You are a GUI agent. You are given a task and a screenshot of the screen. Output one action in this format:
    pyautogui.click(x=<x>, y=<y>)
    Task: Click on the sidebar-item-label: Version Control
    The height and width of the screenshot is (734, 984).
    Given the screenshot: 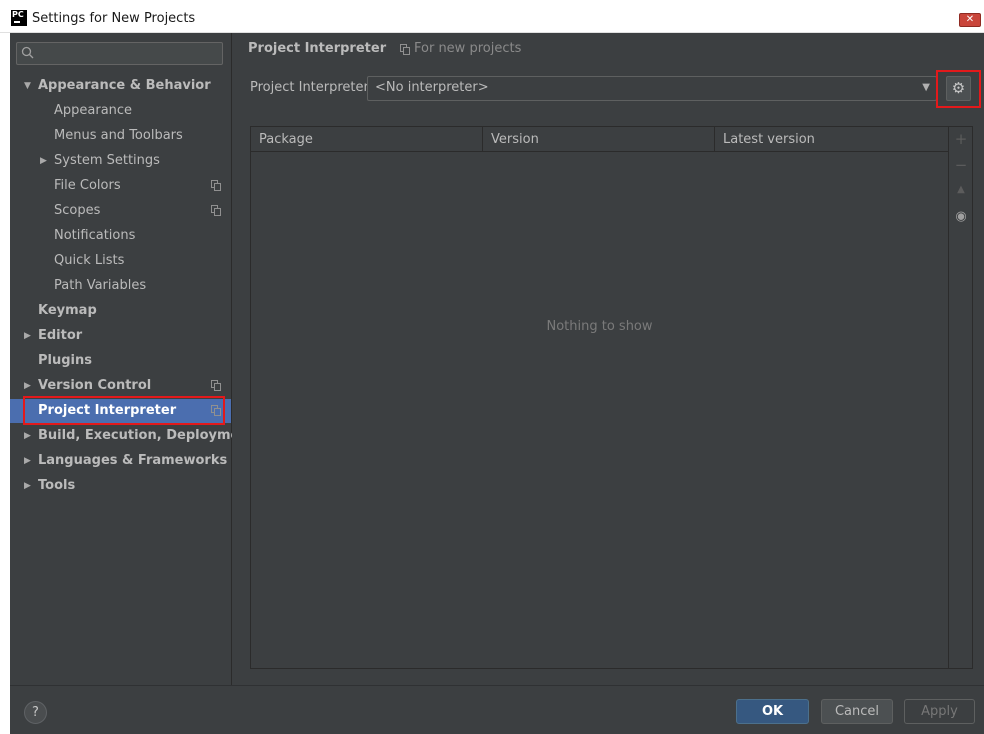 What is the action you would take?
    pyautogui.click(x=95, y=385)
    